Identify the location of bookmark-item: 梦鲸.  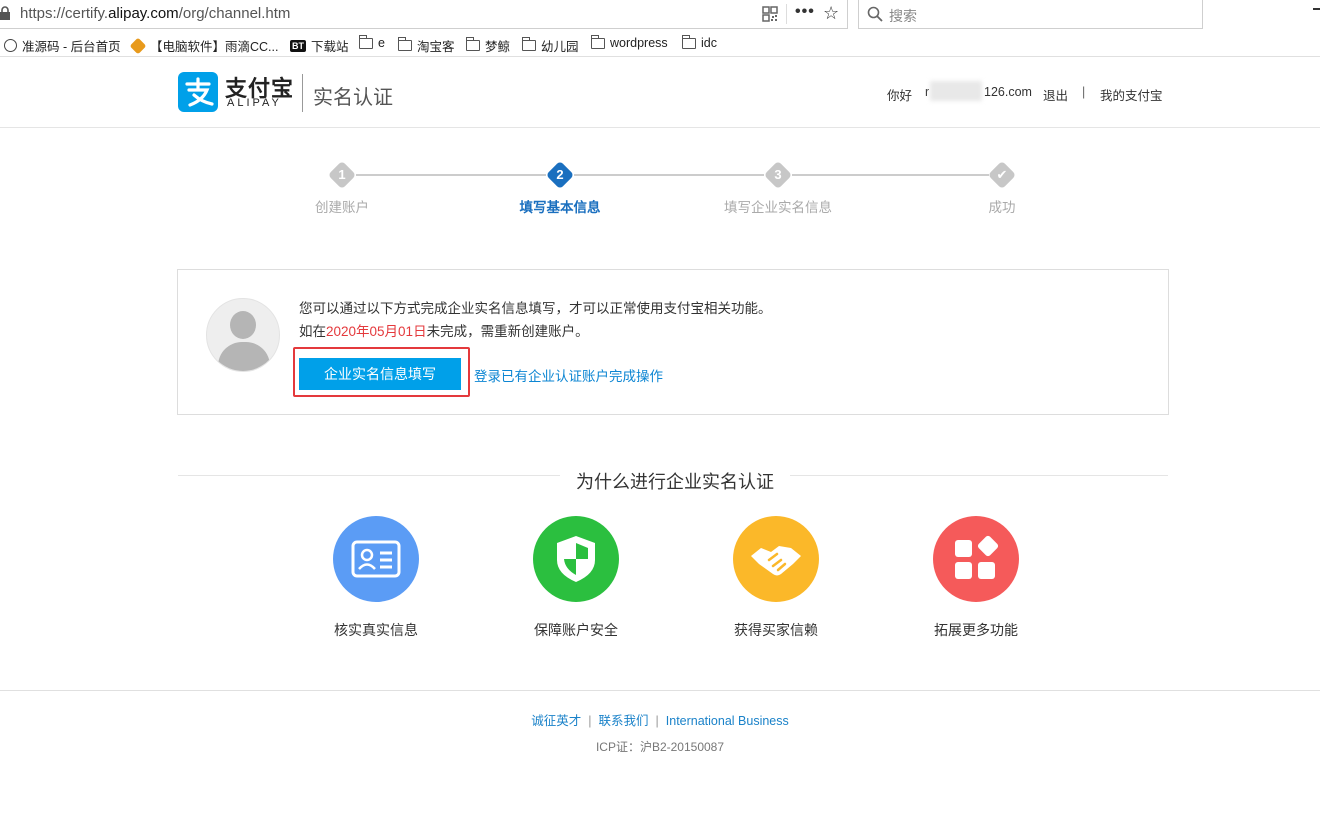
(488, 45).